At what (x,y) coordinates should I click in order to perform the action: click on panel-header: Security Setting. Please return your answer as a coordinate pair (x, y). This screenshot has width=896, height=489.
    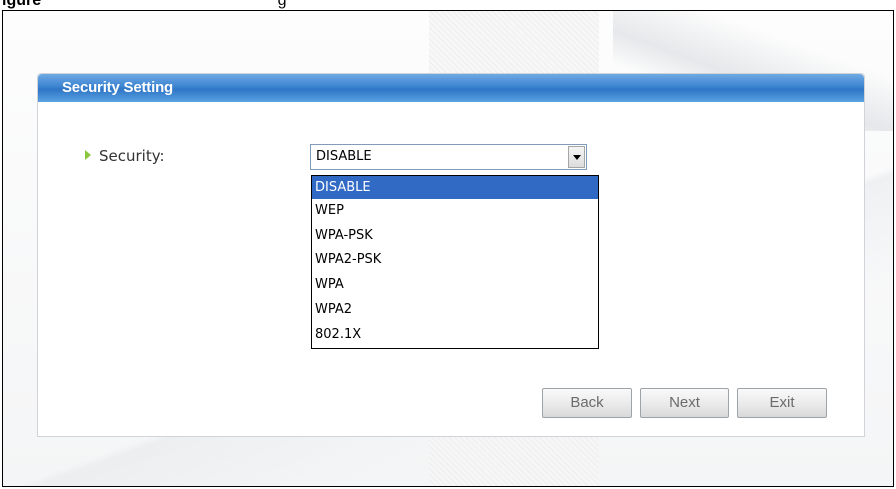
    Looking at the image, I should click on (451, 88).